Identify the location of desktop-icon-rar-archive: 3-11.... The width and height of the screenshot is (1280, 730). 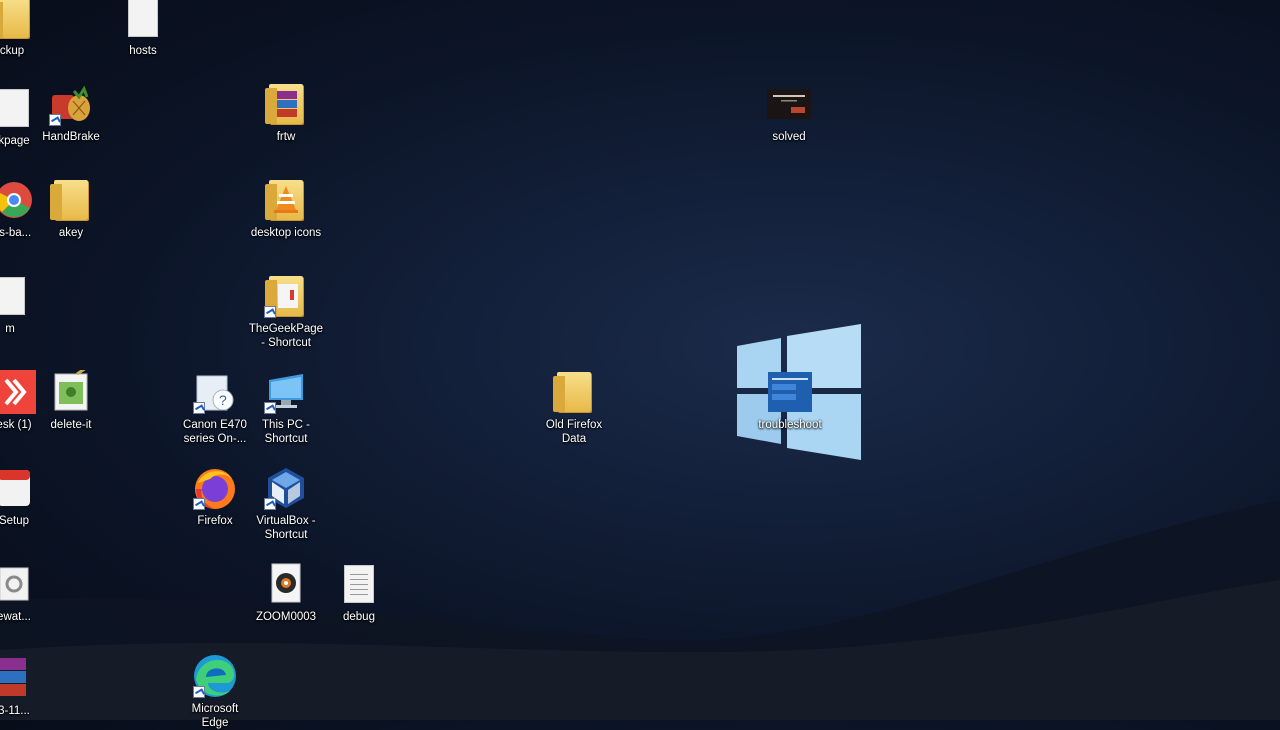
(26, 686).